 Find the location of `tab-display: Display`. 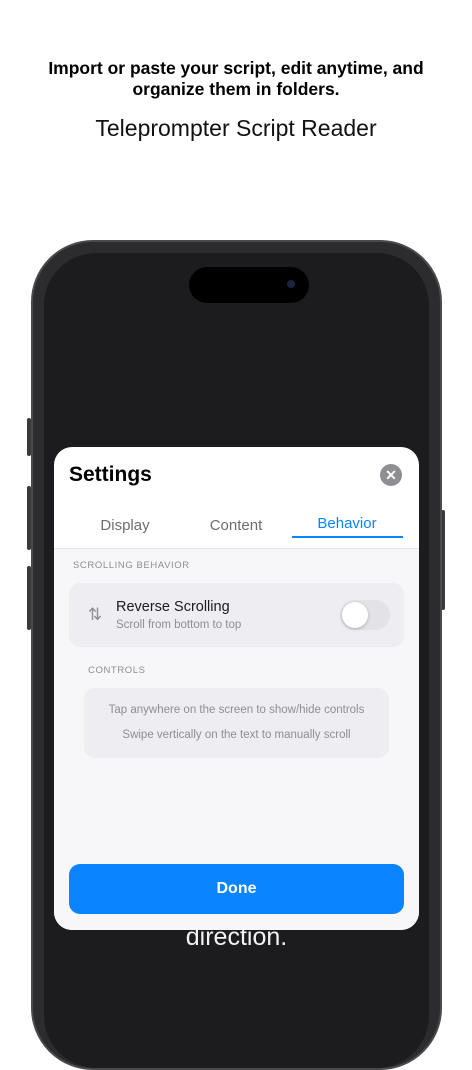

tab-display: Display is located at coordinates (125, 525).